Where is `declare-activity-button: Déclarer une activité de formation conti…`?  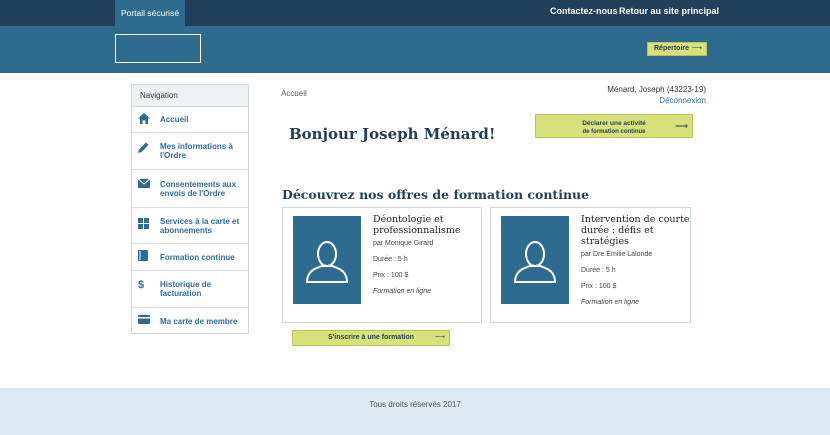
declare-activity-button: Déclarer une activité de formation conti… is located at coordinates (614, 126).